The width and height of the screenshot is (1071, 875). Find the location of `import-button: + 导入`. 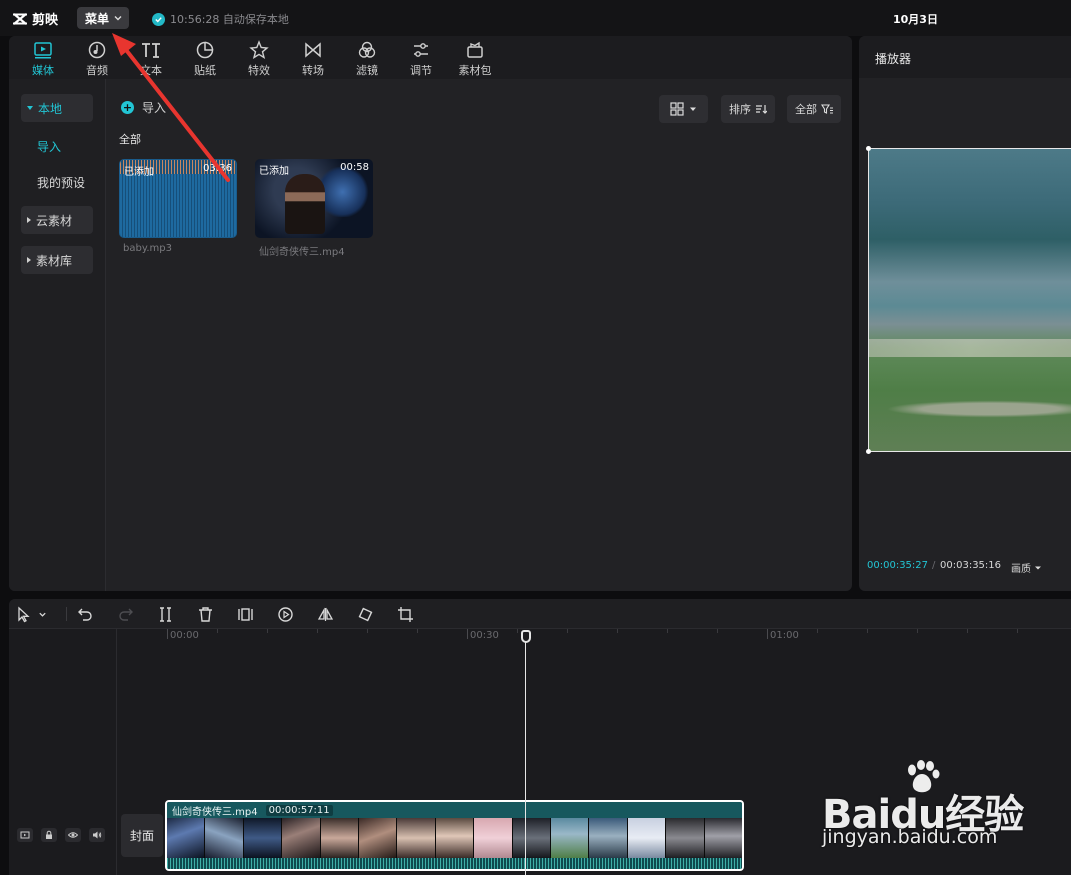

import-button: + 导入 is located at coordinates (143, 107).